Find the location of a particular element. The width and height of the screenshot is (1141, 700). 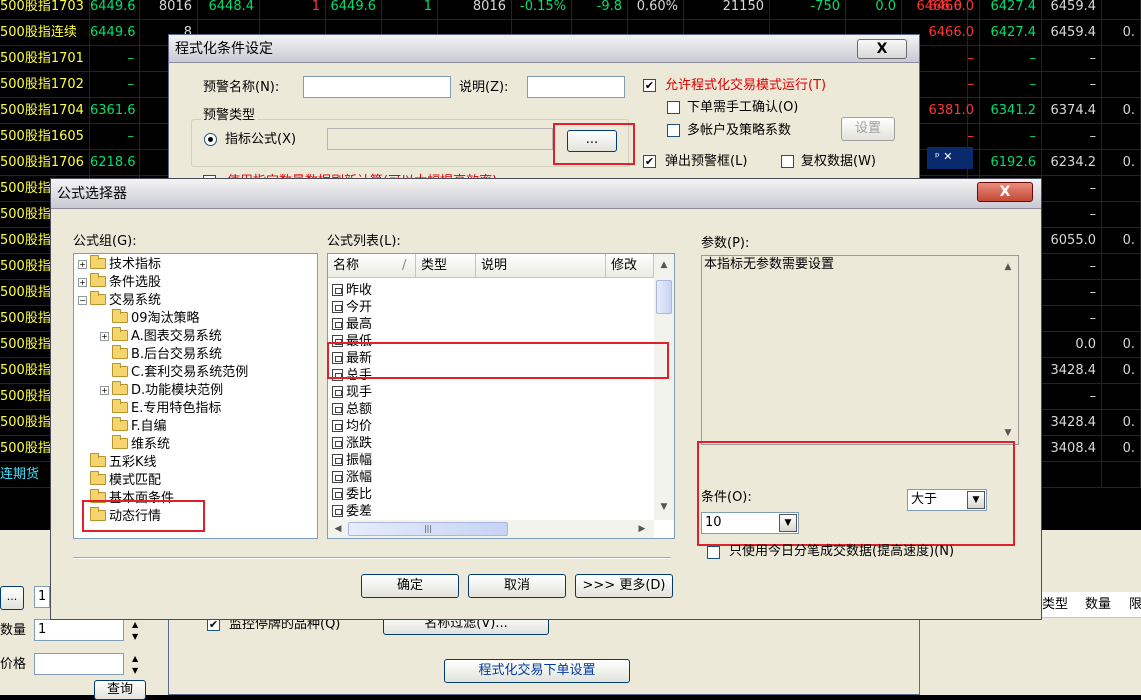

formula-list-item: 今开 is located at coordinates (352, 307).